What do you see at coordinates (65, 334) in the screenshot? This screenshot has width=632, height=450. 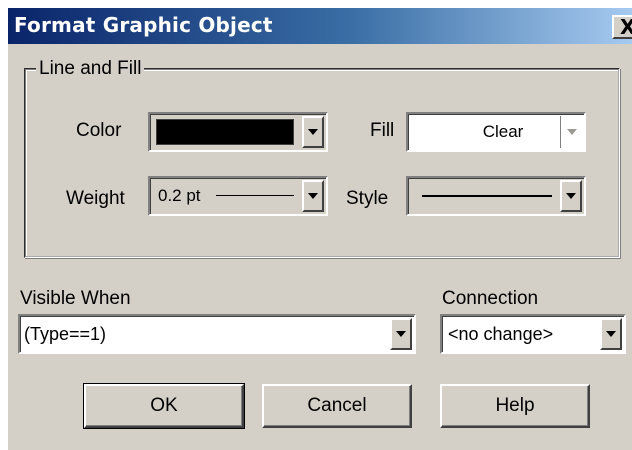 I see `visible-when-value: (Type==1)` at bounding box center [65, 334].